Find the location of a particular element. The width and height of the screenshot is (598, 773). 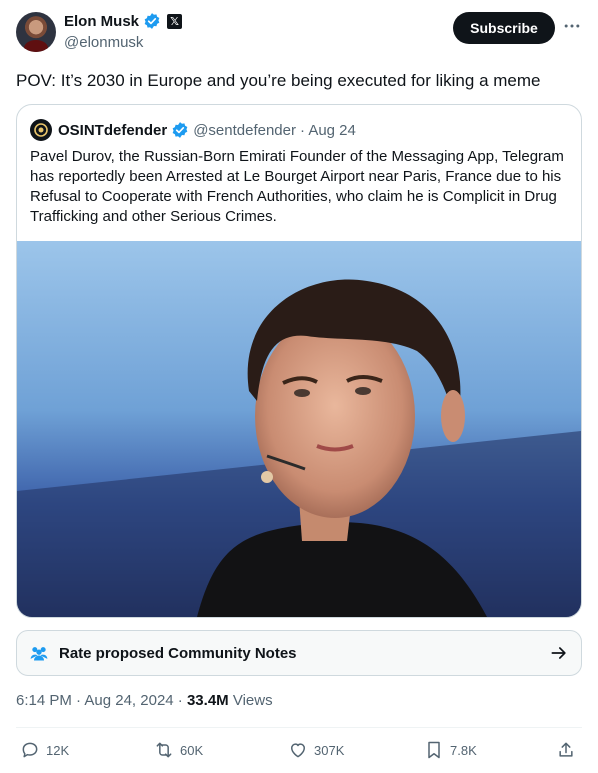

repost-count: 60K is located at coordinates (192, 750).